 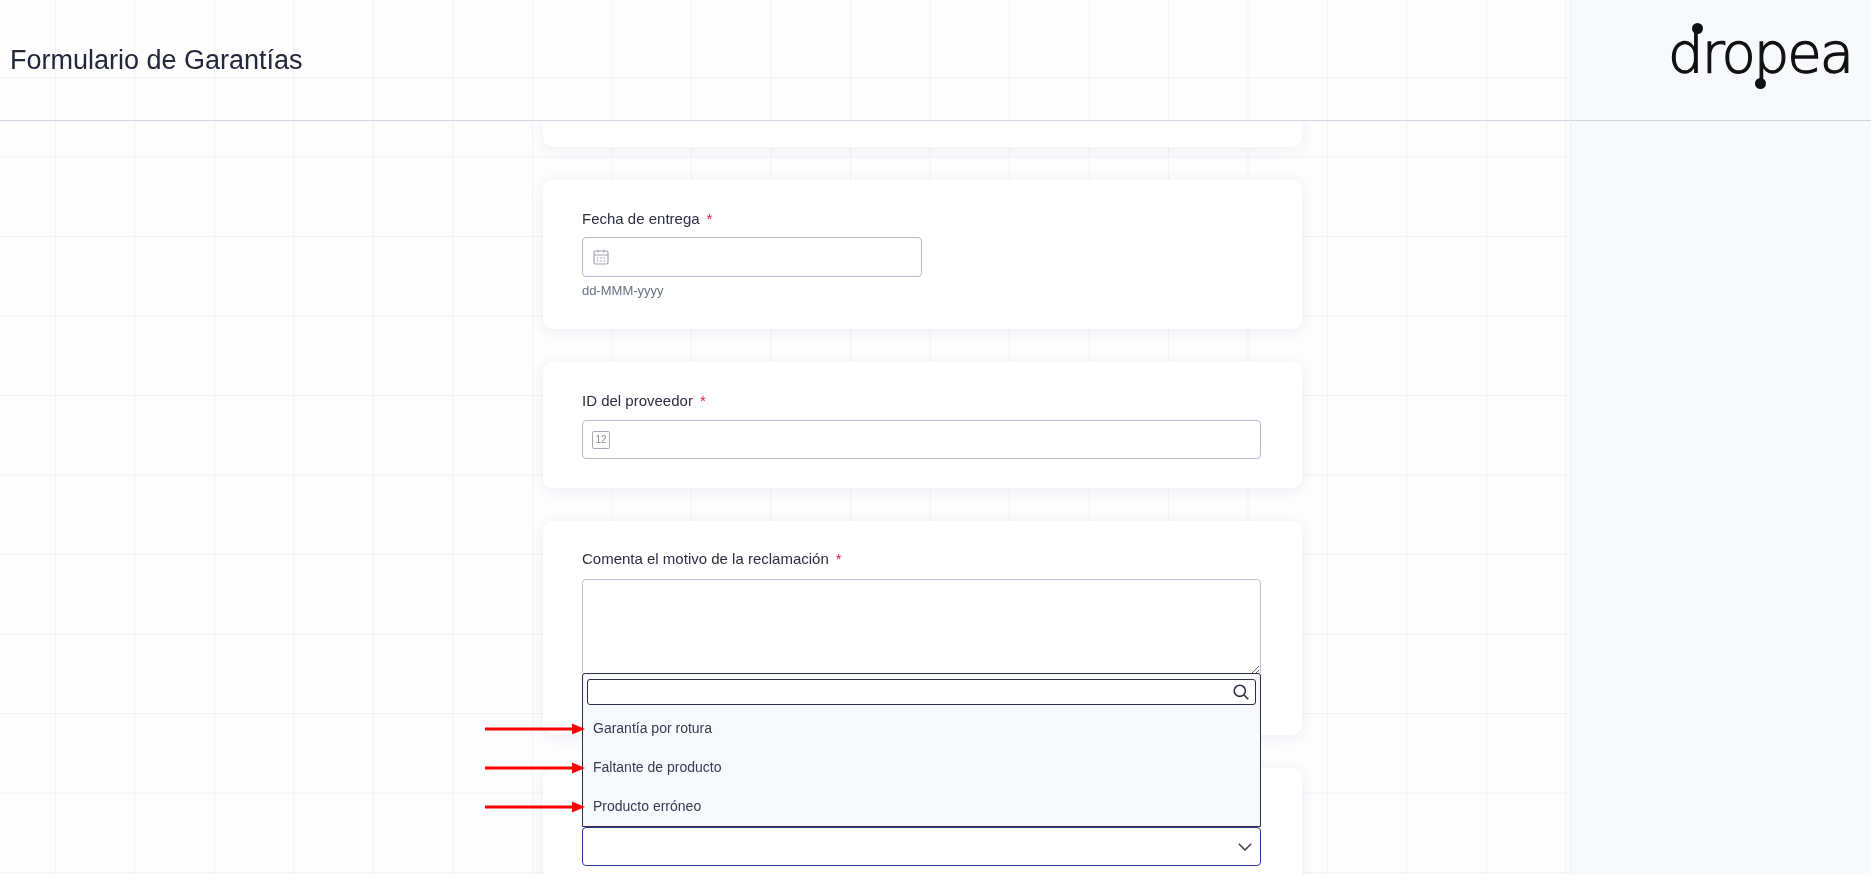 I want to click on dropdown-option: Producto erróneo, so click(x=921, y=806).